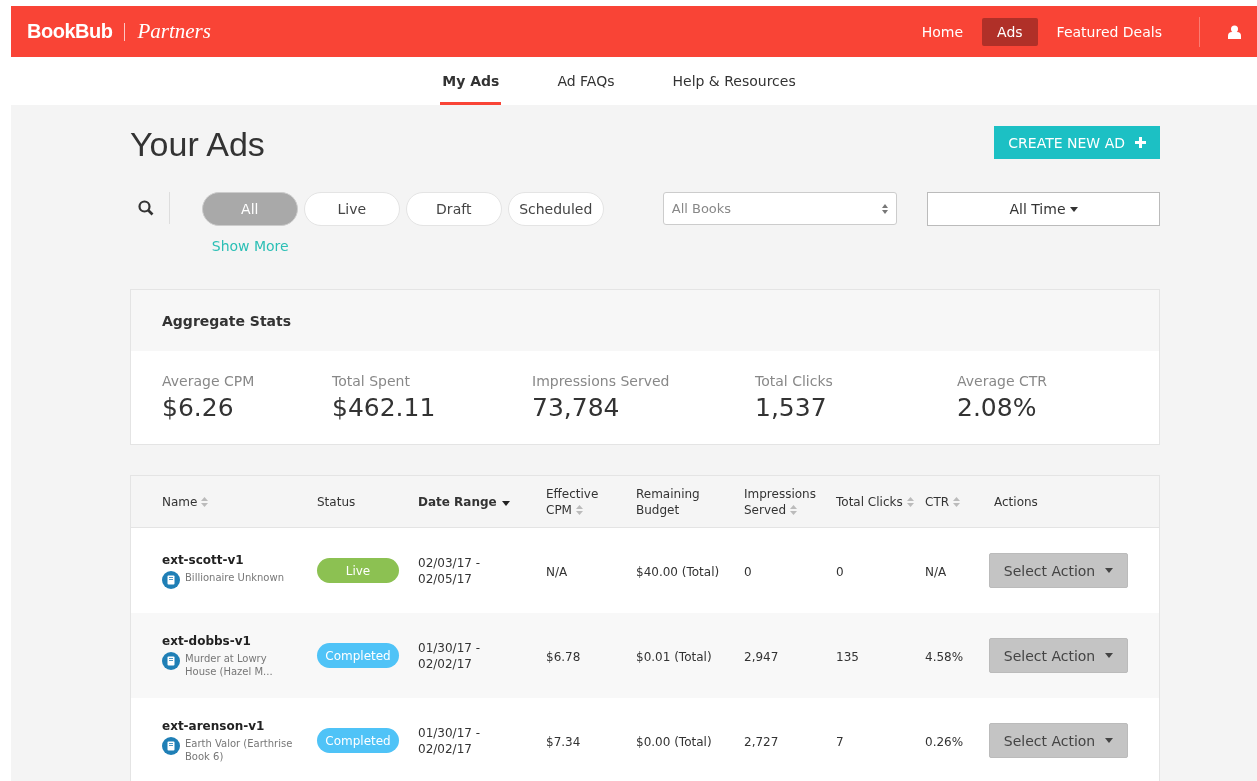 Image resolution: width=1257 pixels, height=781 pixels. What do you see at coordinates (847, 657) in the screenshot?
I see `table-cell: 135` at bounding box center [847, 657].